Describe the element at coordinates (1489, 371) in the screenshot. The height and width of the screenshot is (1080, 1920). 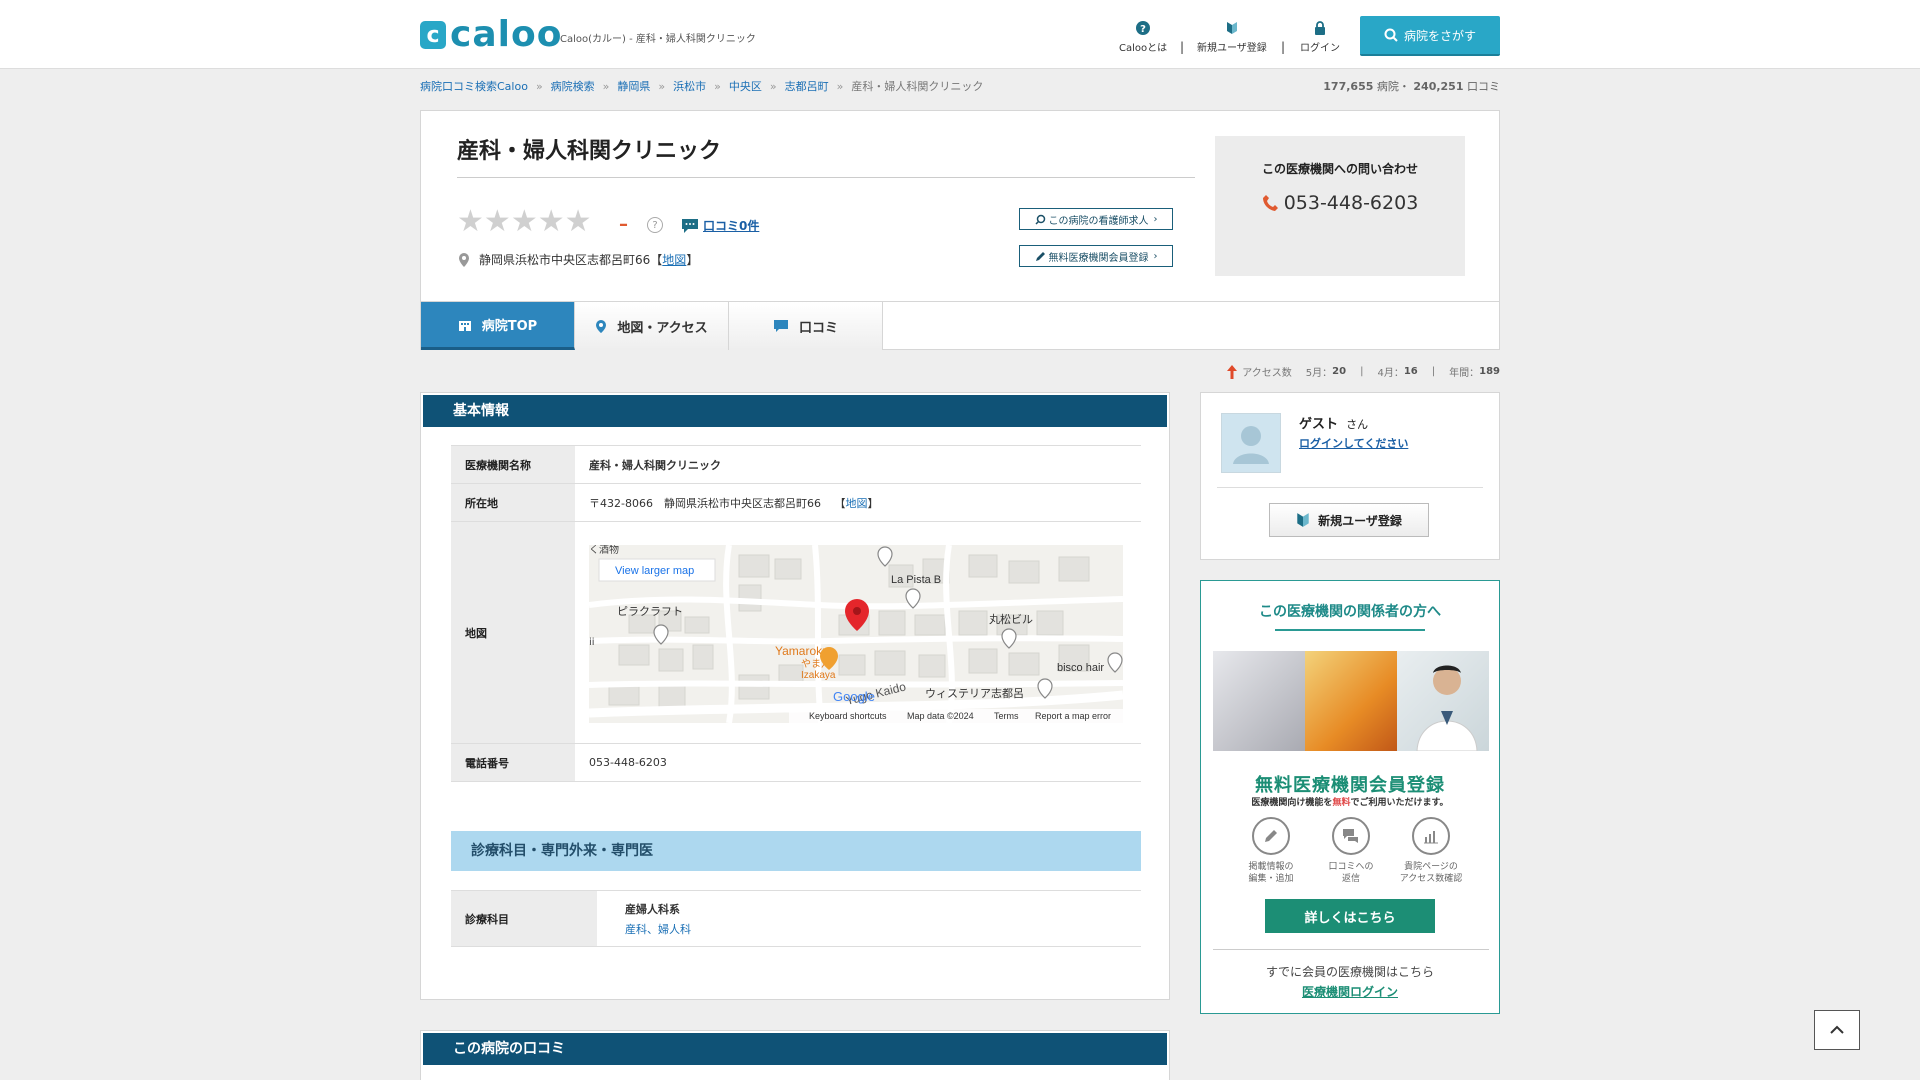
I see `access-year: 189` at that location.